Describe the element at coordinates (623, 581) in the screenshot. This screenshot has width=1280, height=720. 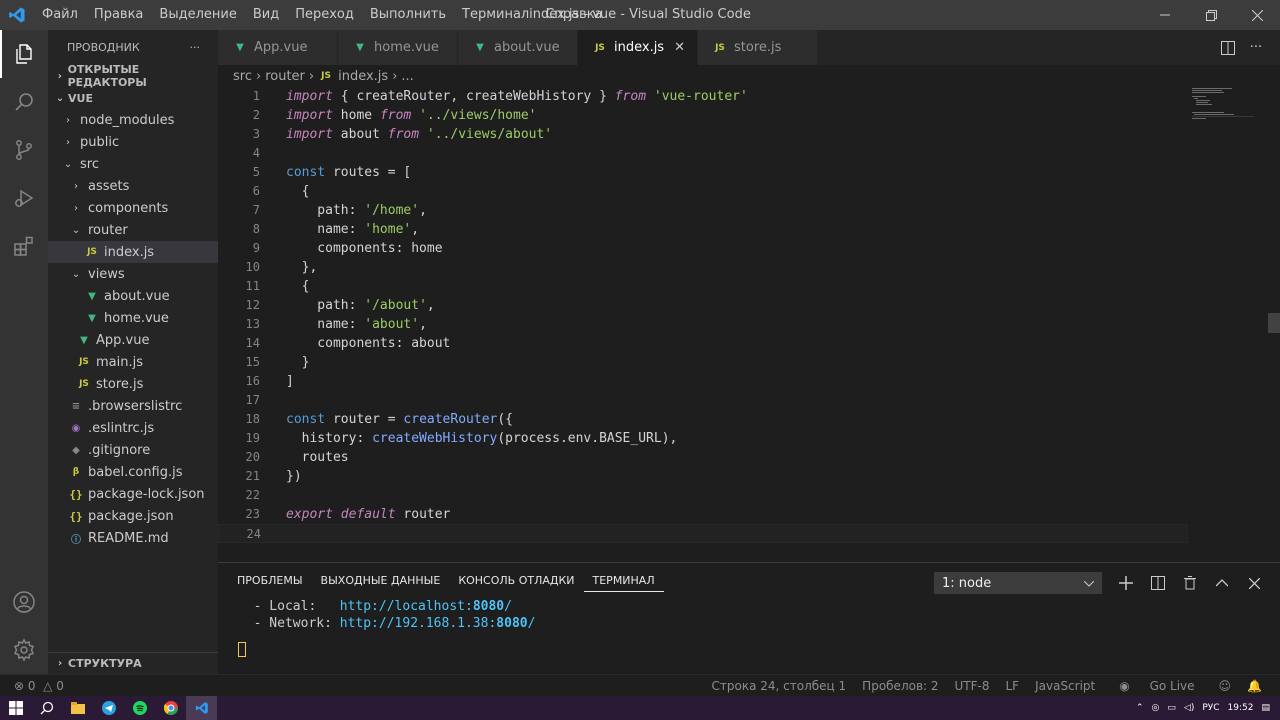
I see `panel-tab: ТЕРМИНАЛ` at that location.